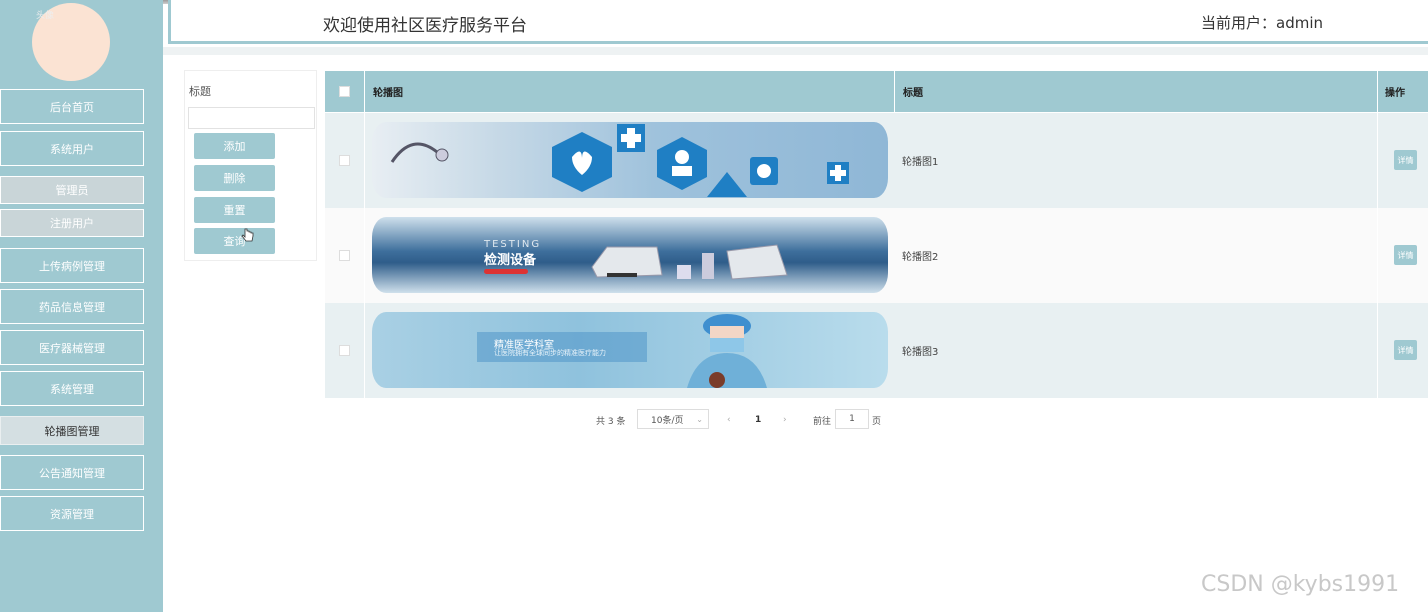  I want to click on column-header-title: 标题, so click(1136, 91).